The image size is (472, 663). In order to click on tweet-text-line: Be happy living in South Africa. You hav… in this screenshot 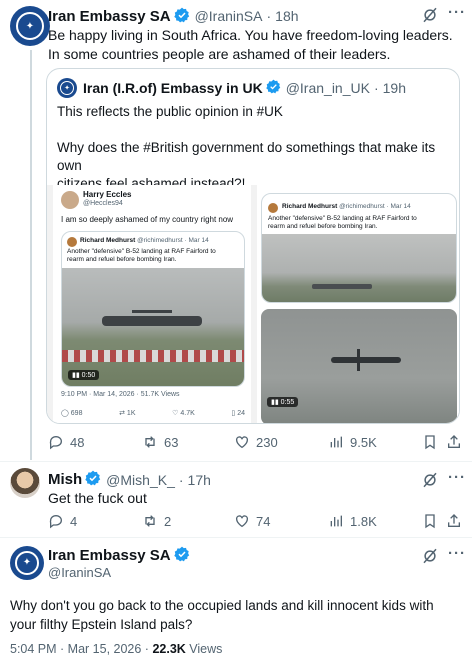, I will do `click(250, 35)`.